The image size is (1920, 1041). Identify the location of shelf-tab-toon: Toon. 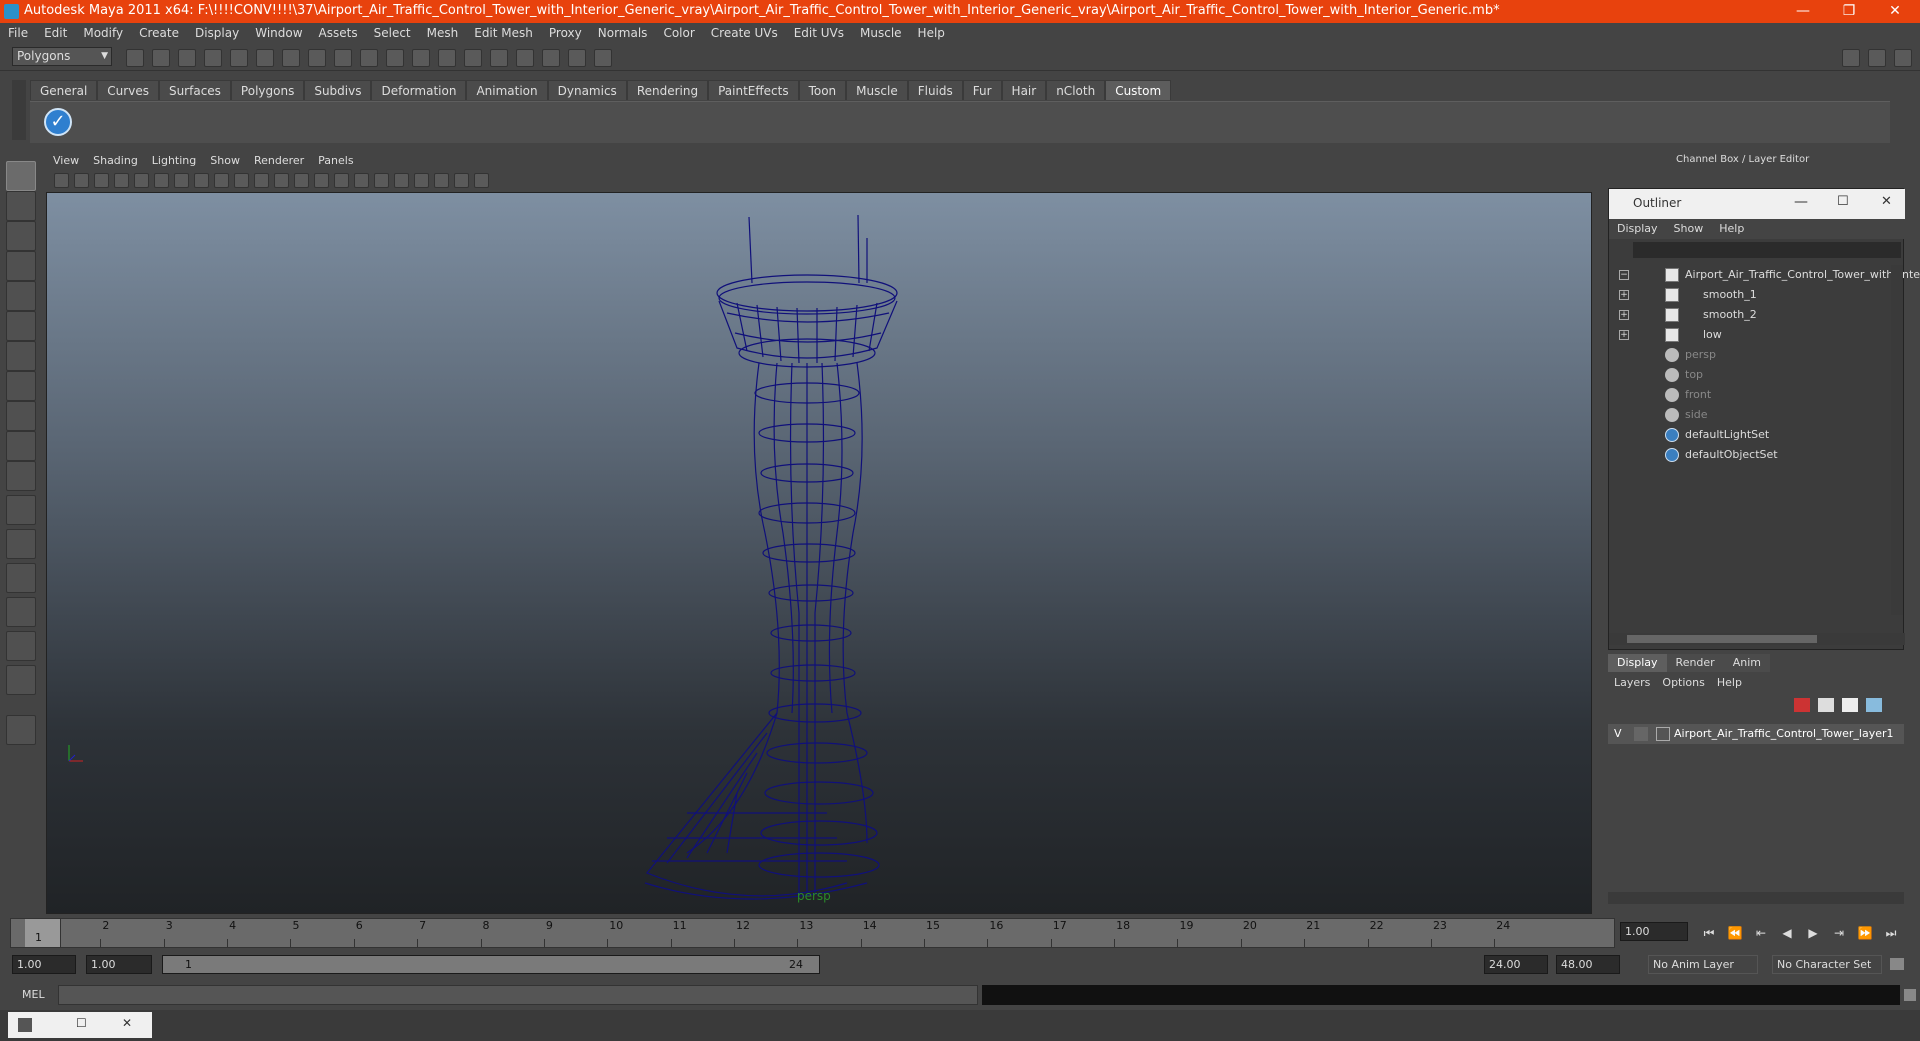
(822, 90).